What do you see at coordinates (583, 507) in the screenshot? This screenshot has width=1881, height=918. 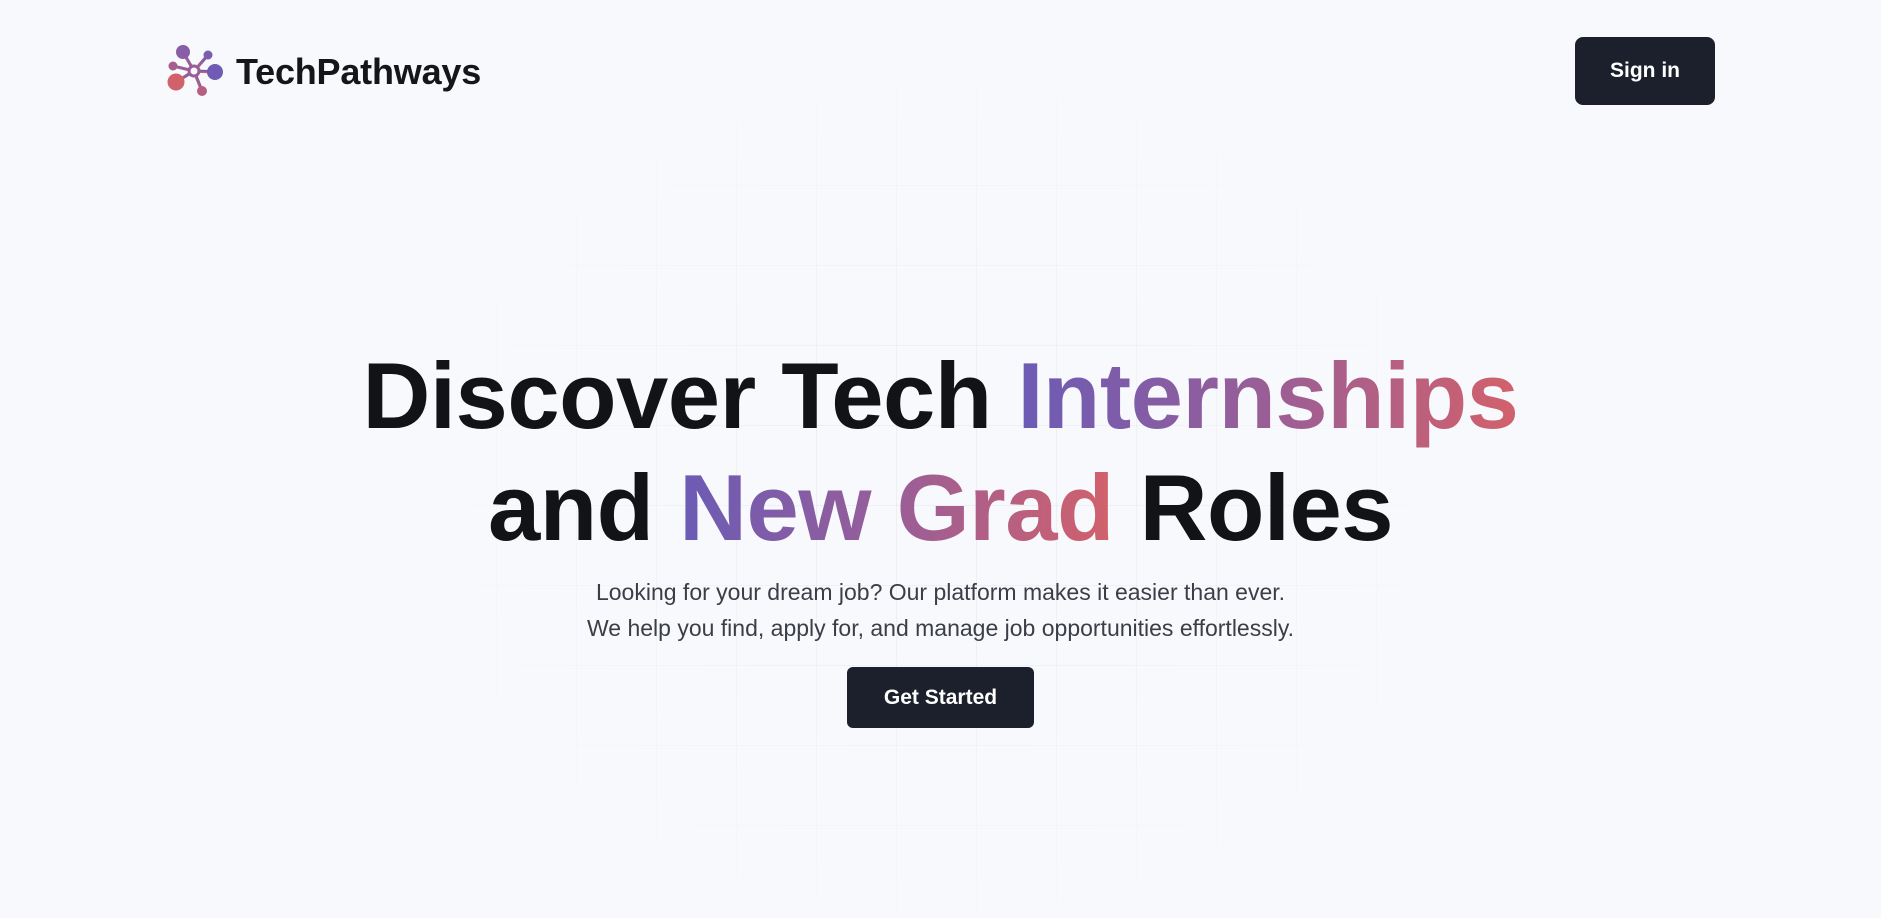 I see `headline-line2-text: and` at bounding box center [583, 507].